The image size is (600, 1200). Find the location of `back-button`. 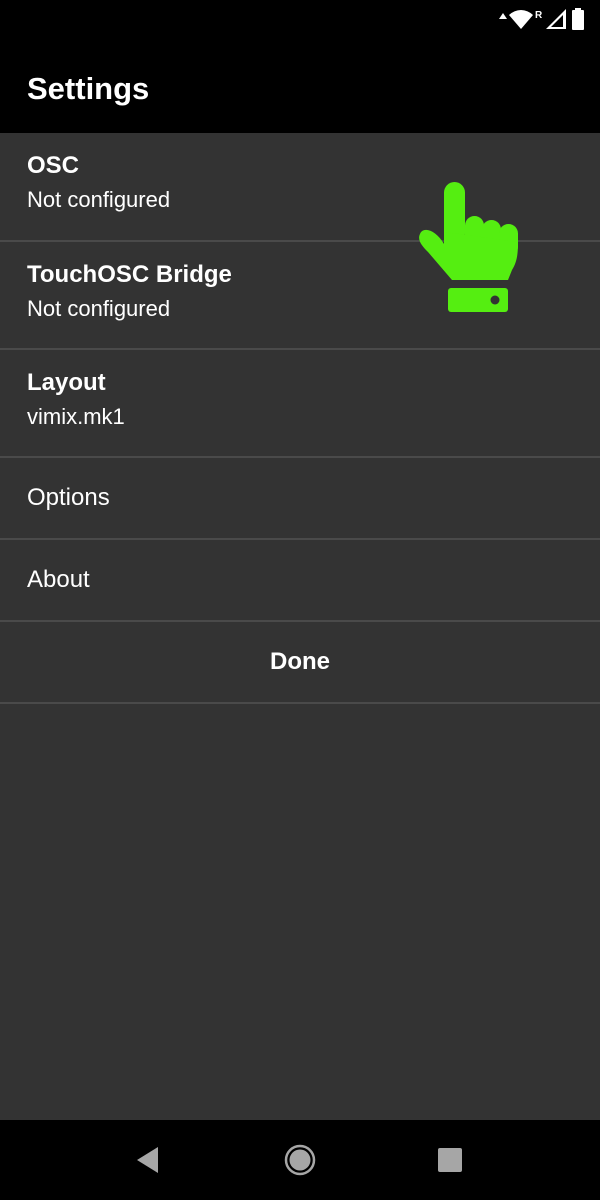

back-button is located at coordinates (148, 1160).